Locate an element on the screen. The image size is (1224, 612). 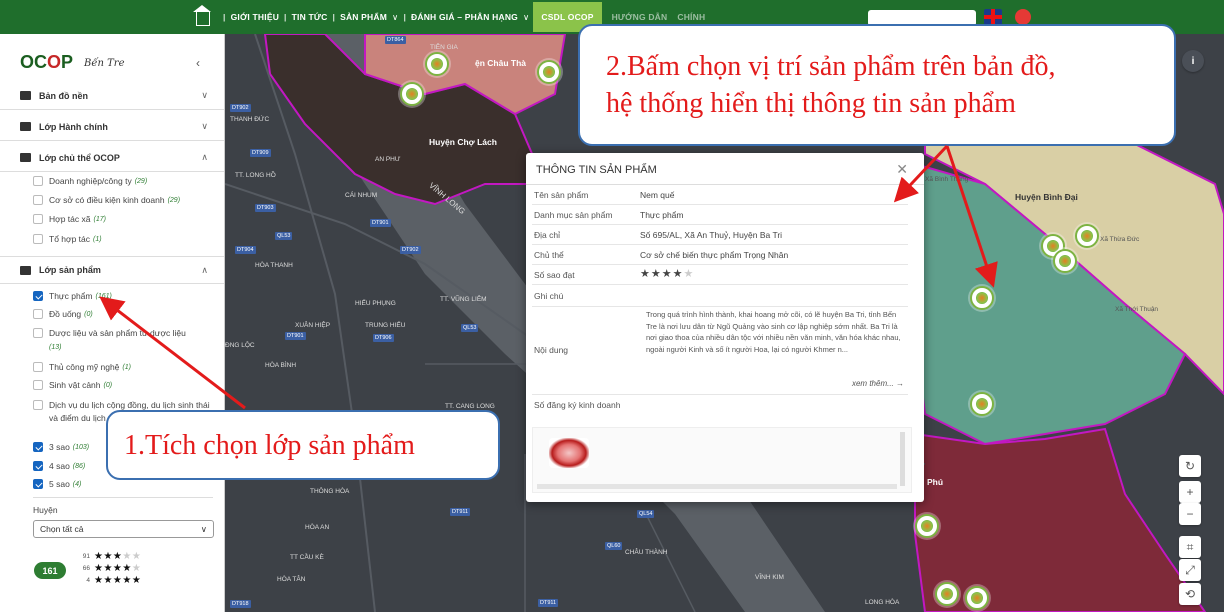
map-place-label: TT. VŨNG LIÊM is located at coordinates (463, 299).